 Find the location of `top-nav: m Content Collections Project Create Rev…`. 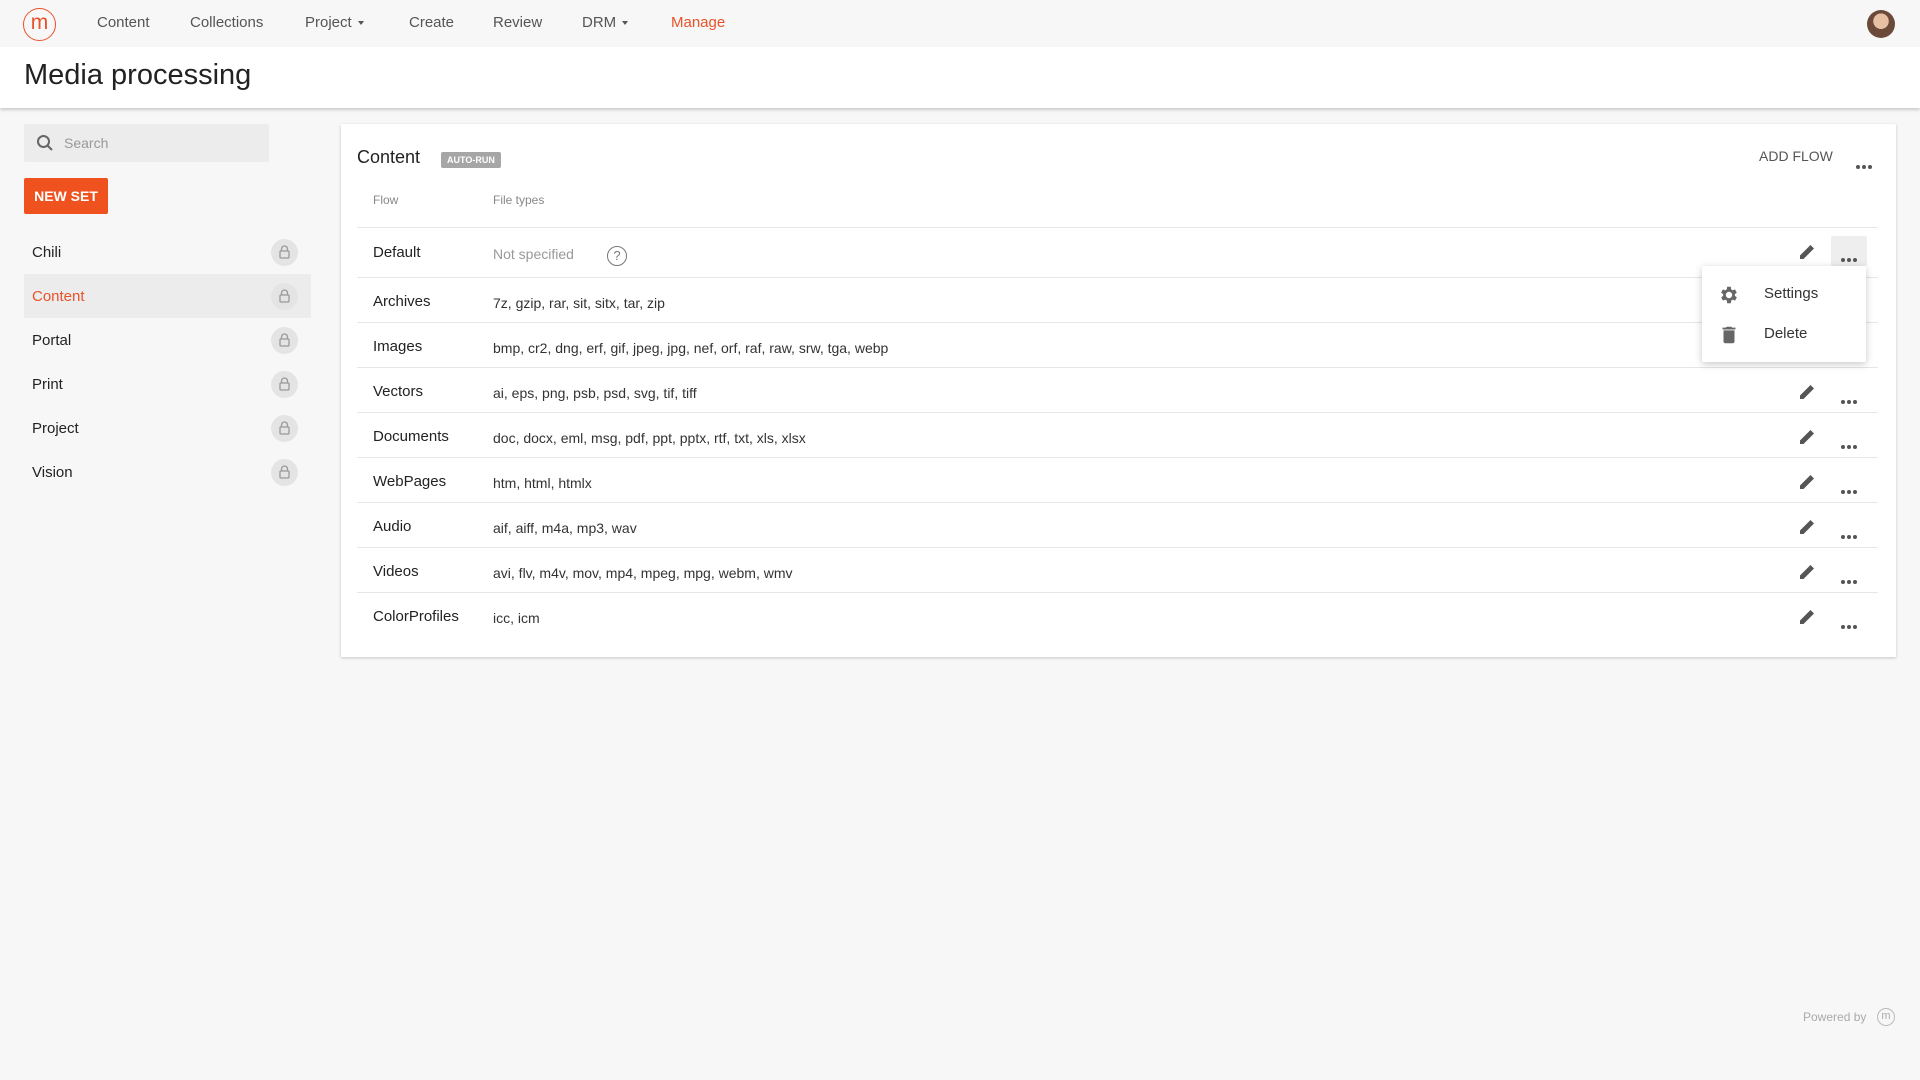

top-nav: m Content Collections Project Create Rev… is located at coordinates (960, 23).